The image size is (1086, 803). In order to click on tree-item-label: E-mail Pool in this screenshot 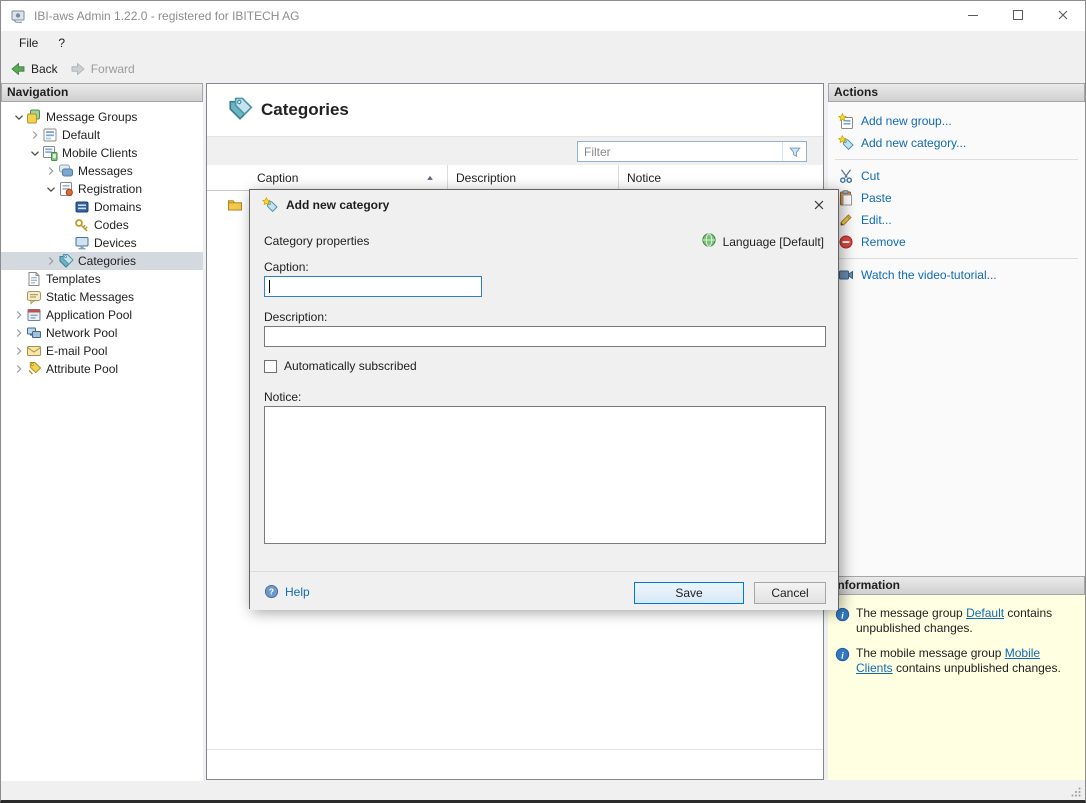, I will do `click(77, 351)`.